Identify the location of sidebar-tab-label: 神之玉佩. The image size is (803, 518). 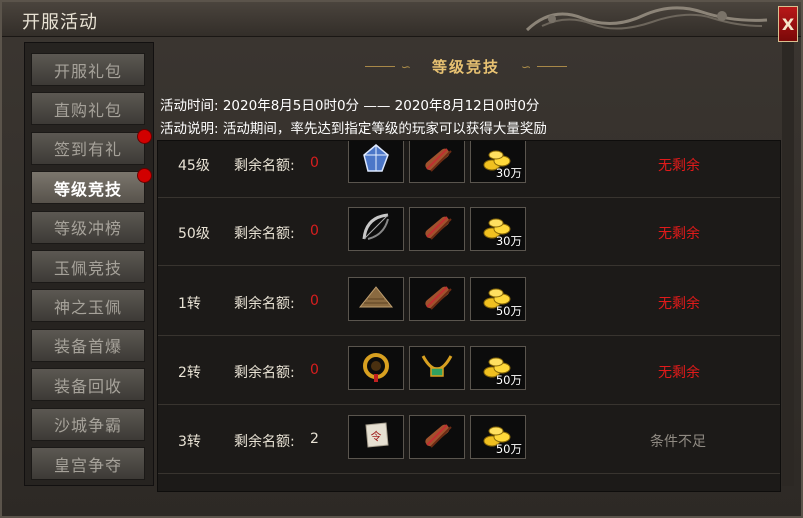
(87, 307).